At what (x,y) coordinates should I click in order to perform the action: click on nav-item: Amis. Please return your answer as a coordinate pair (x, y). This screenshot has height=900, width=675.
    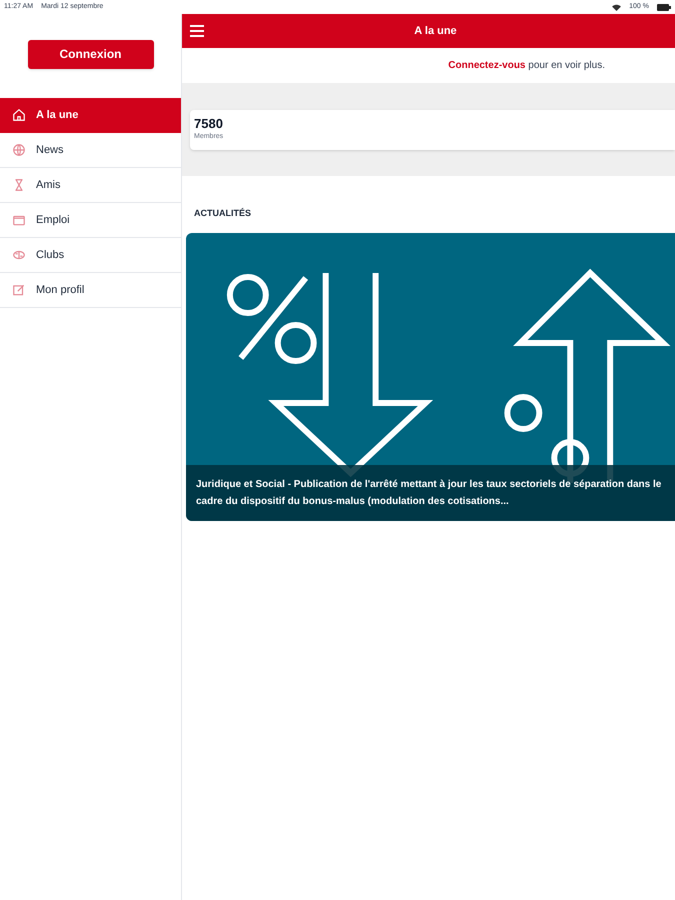
    Looking at the image, I should click on (90, 185).